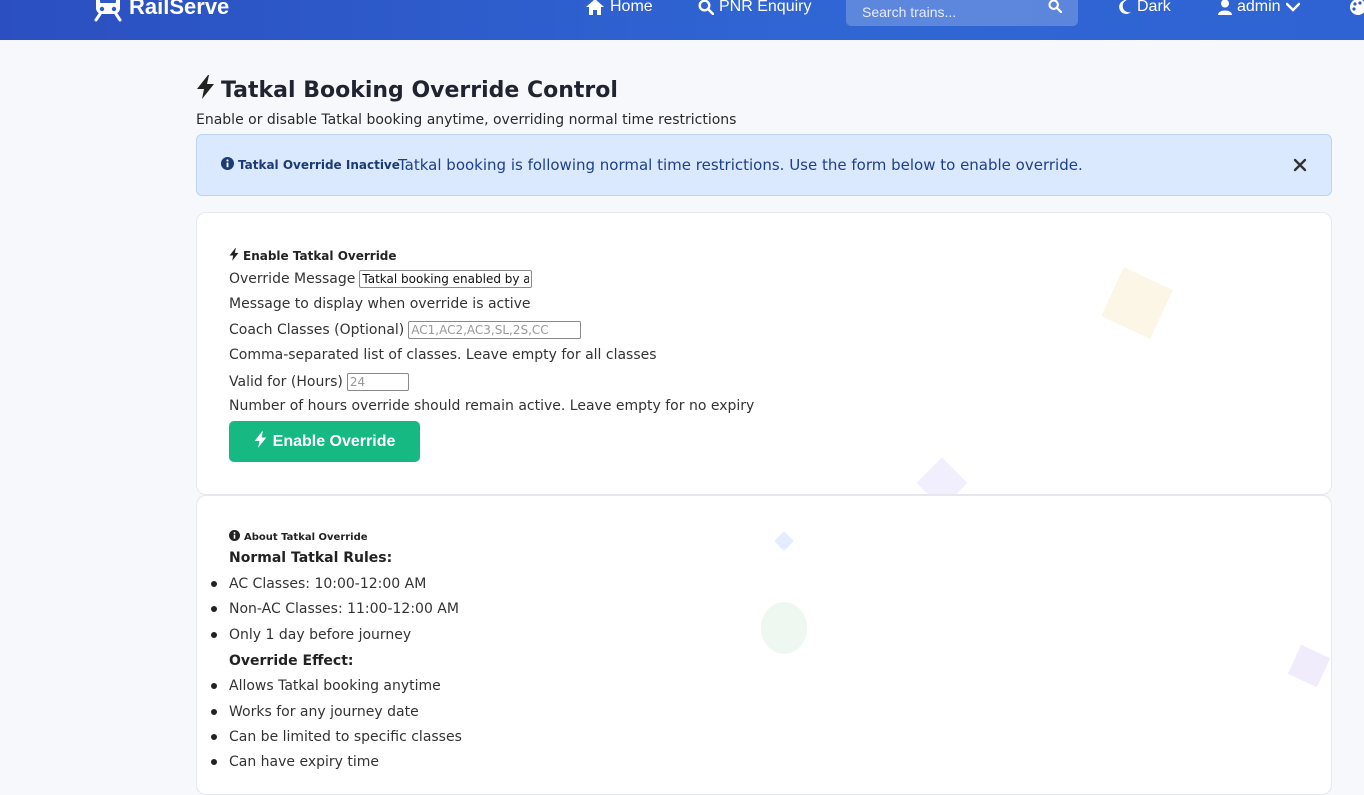  I want to click on list-item: Allows Tatkal booking anytime, so click(326, 686).